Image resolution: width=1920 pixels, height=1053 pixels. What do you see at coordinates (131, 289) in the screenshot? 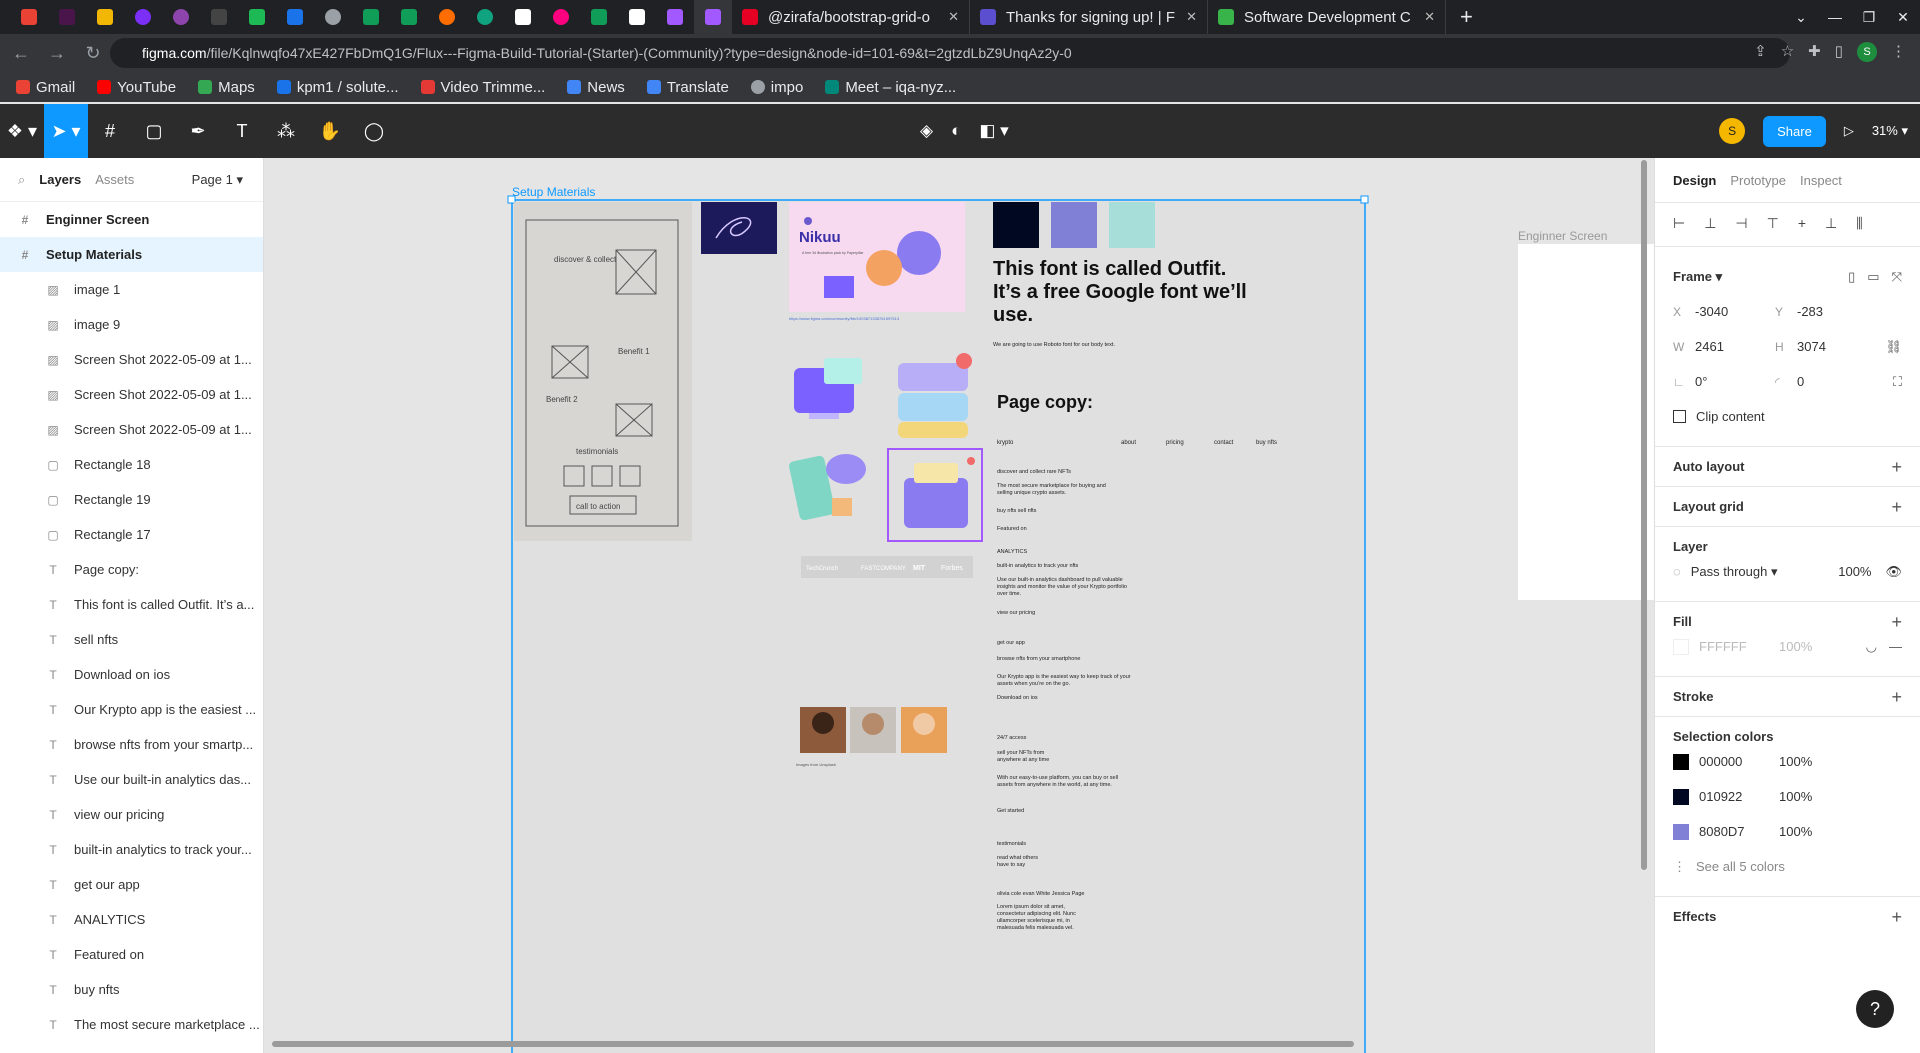
I see `layer-item: ▨ image 1` at bounding box center [131, 289].